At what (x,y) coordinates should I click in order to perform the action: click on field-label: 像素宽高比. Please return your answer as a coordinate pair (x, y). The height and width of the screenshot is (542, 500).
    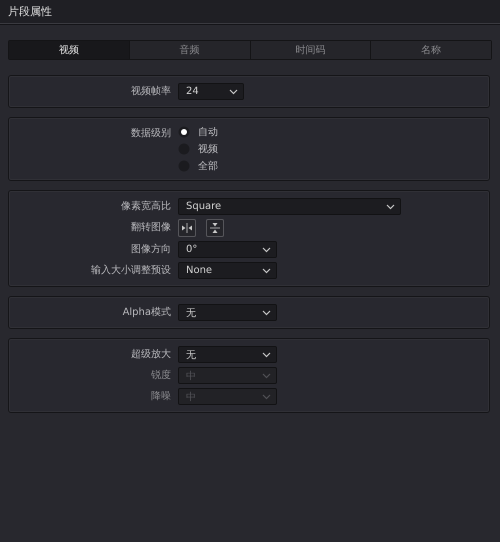
    Looking at the image, I should click on (146, 207).